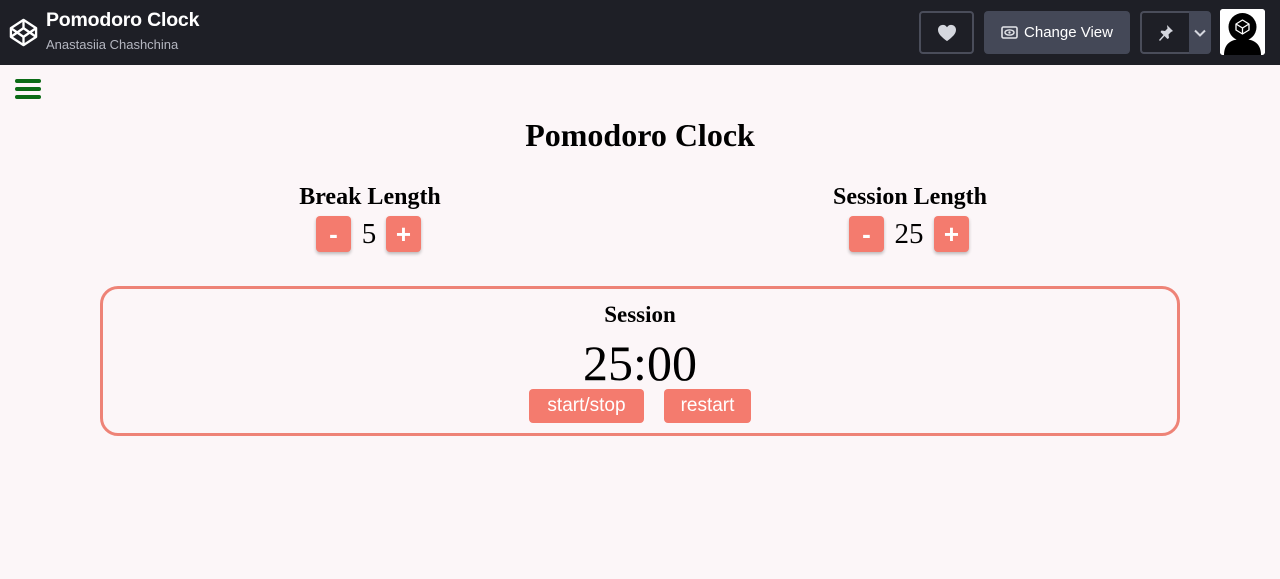  Describe the element at coordinates (1068, 32) in the screenshot. I see `change-view-label: Change View` at that location.